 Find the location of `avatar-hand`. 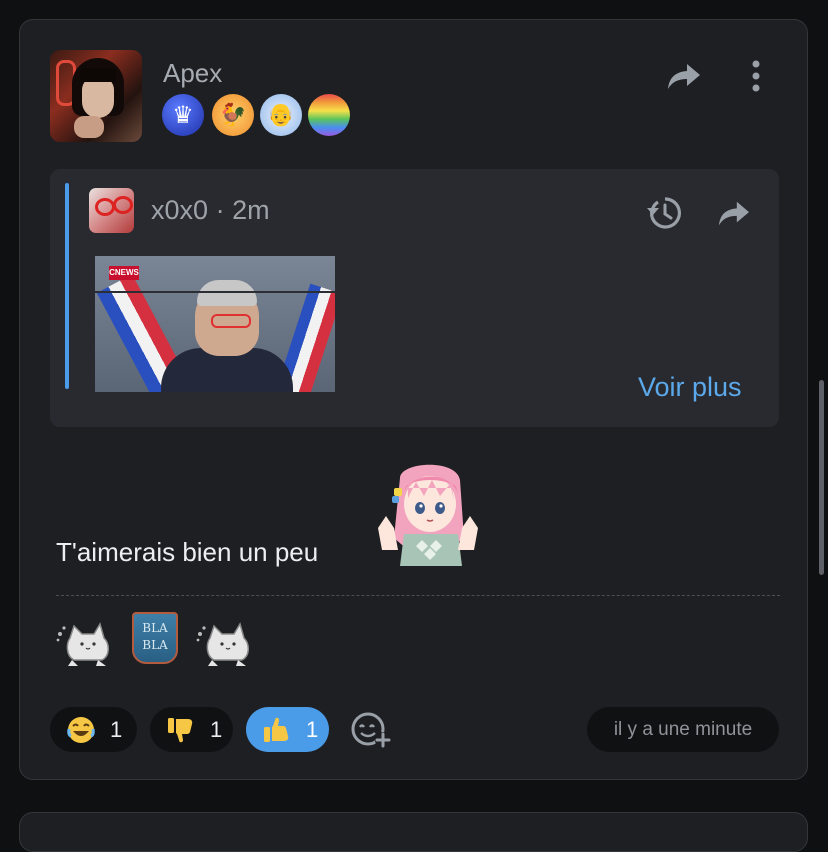

avatar-hand is located at coordinates (89, 127).